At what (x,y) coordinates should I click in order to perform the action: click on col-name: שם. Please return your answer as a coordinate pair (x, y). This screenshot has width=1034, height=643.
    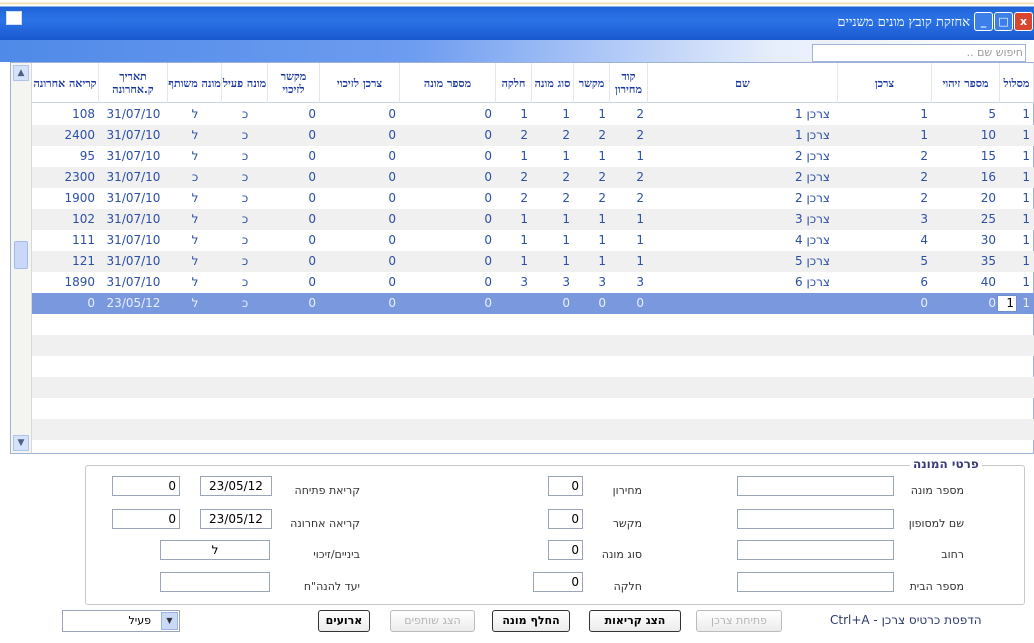
    Looking at the image, I should click on (743, 83).